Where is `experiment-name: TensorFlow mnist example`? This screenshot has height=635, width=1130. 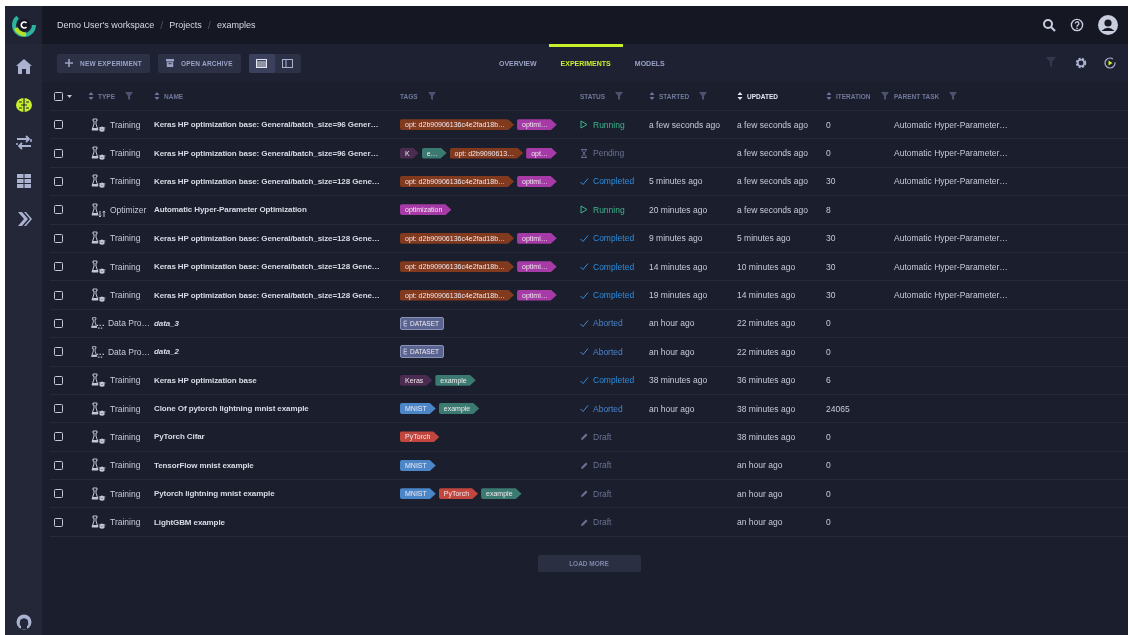 experiment-name: TensorFlow mnist example is located at coordinates (204, 465).